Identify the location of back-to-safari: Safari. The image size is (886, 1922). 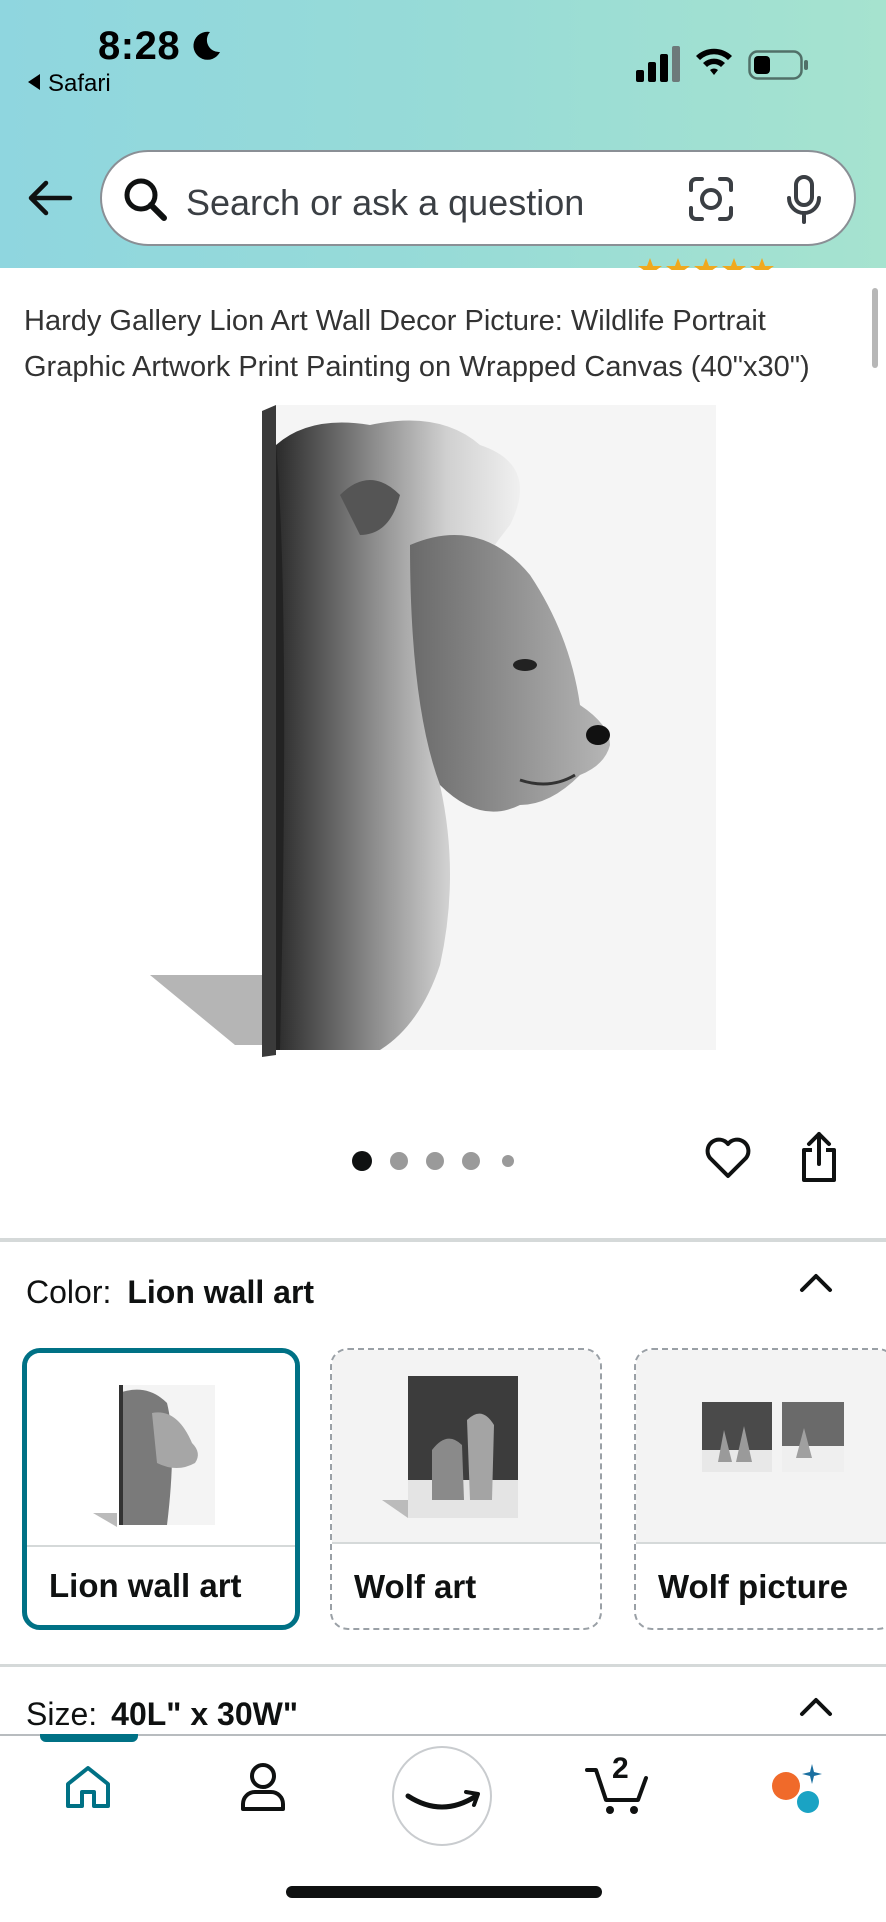
(69, 84).